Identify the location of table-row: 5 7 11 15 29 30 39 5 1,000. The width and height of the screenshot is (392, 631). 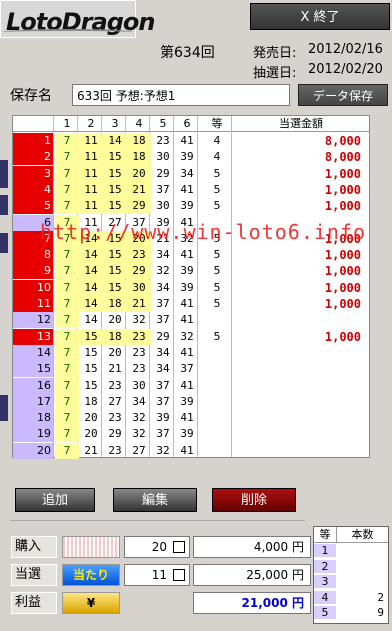
(191, 206).